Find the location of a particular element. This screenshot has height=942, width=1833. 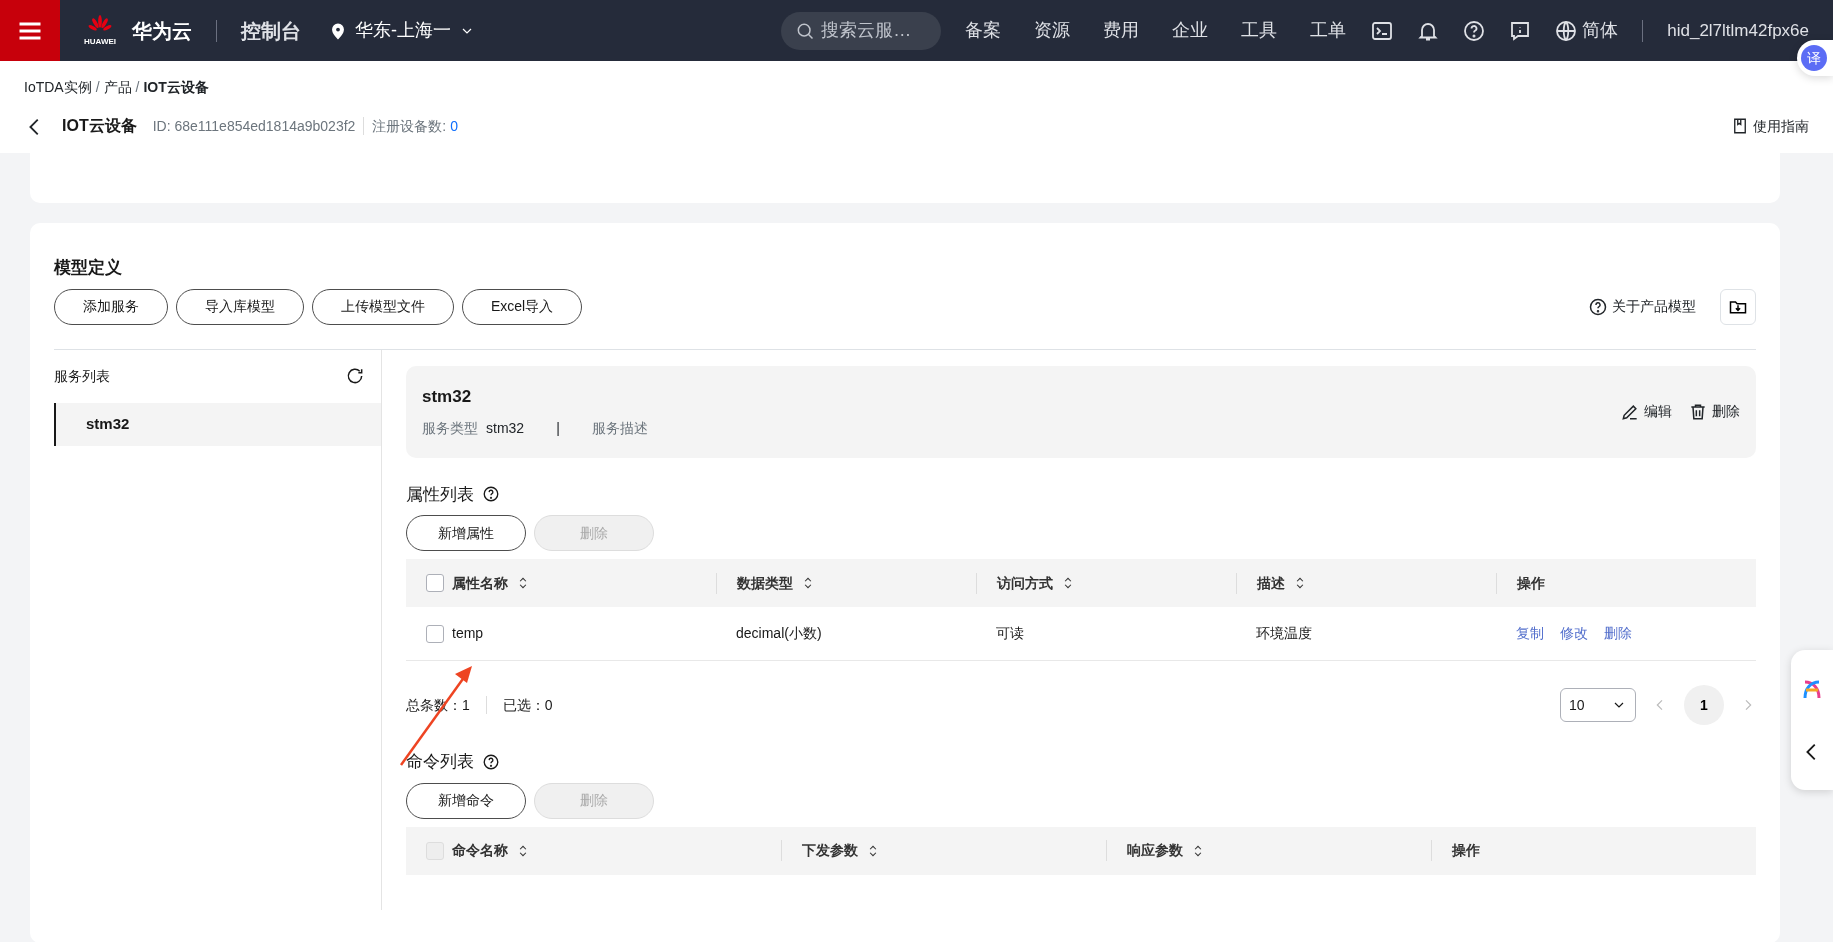

region-selector: 华东-上海一 is located at coordinates (402, 30).